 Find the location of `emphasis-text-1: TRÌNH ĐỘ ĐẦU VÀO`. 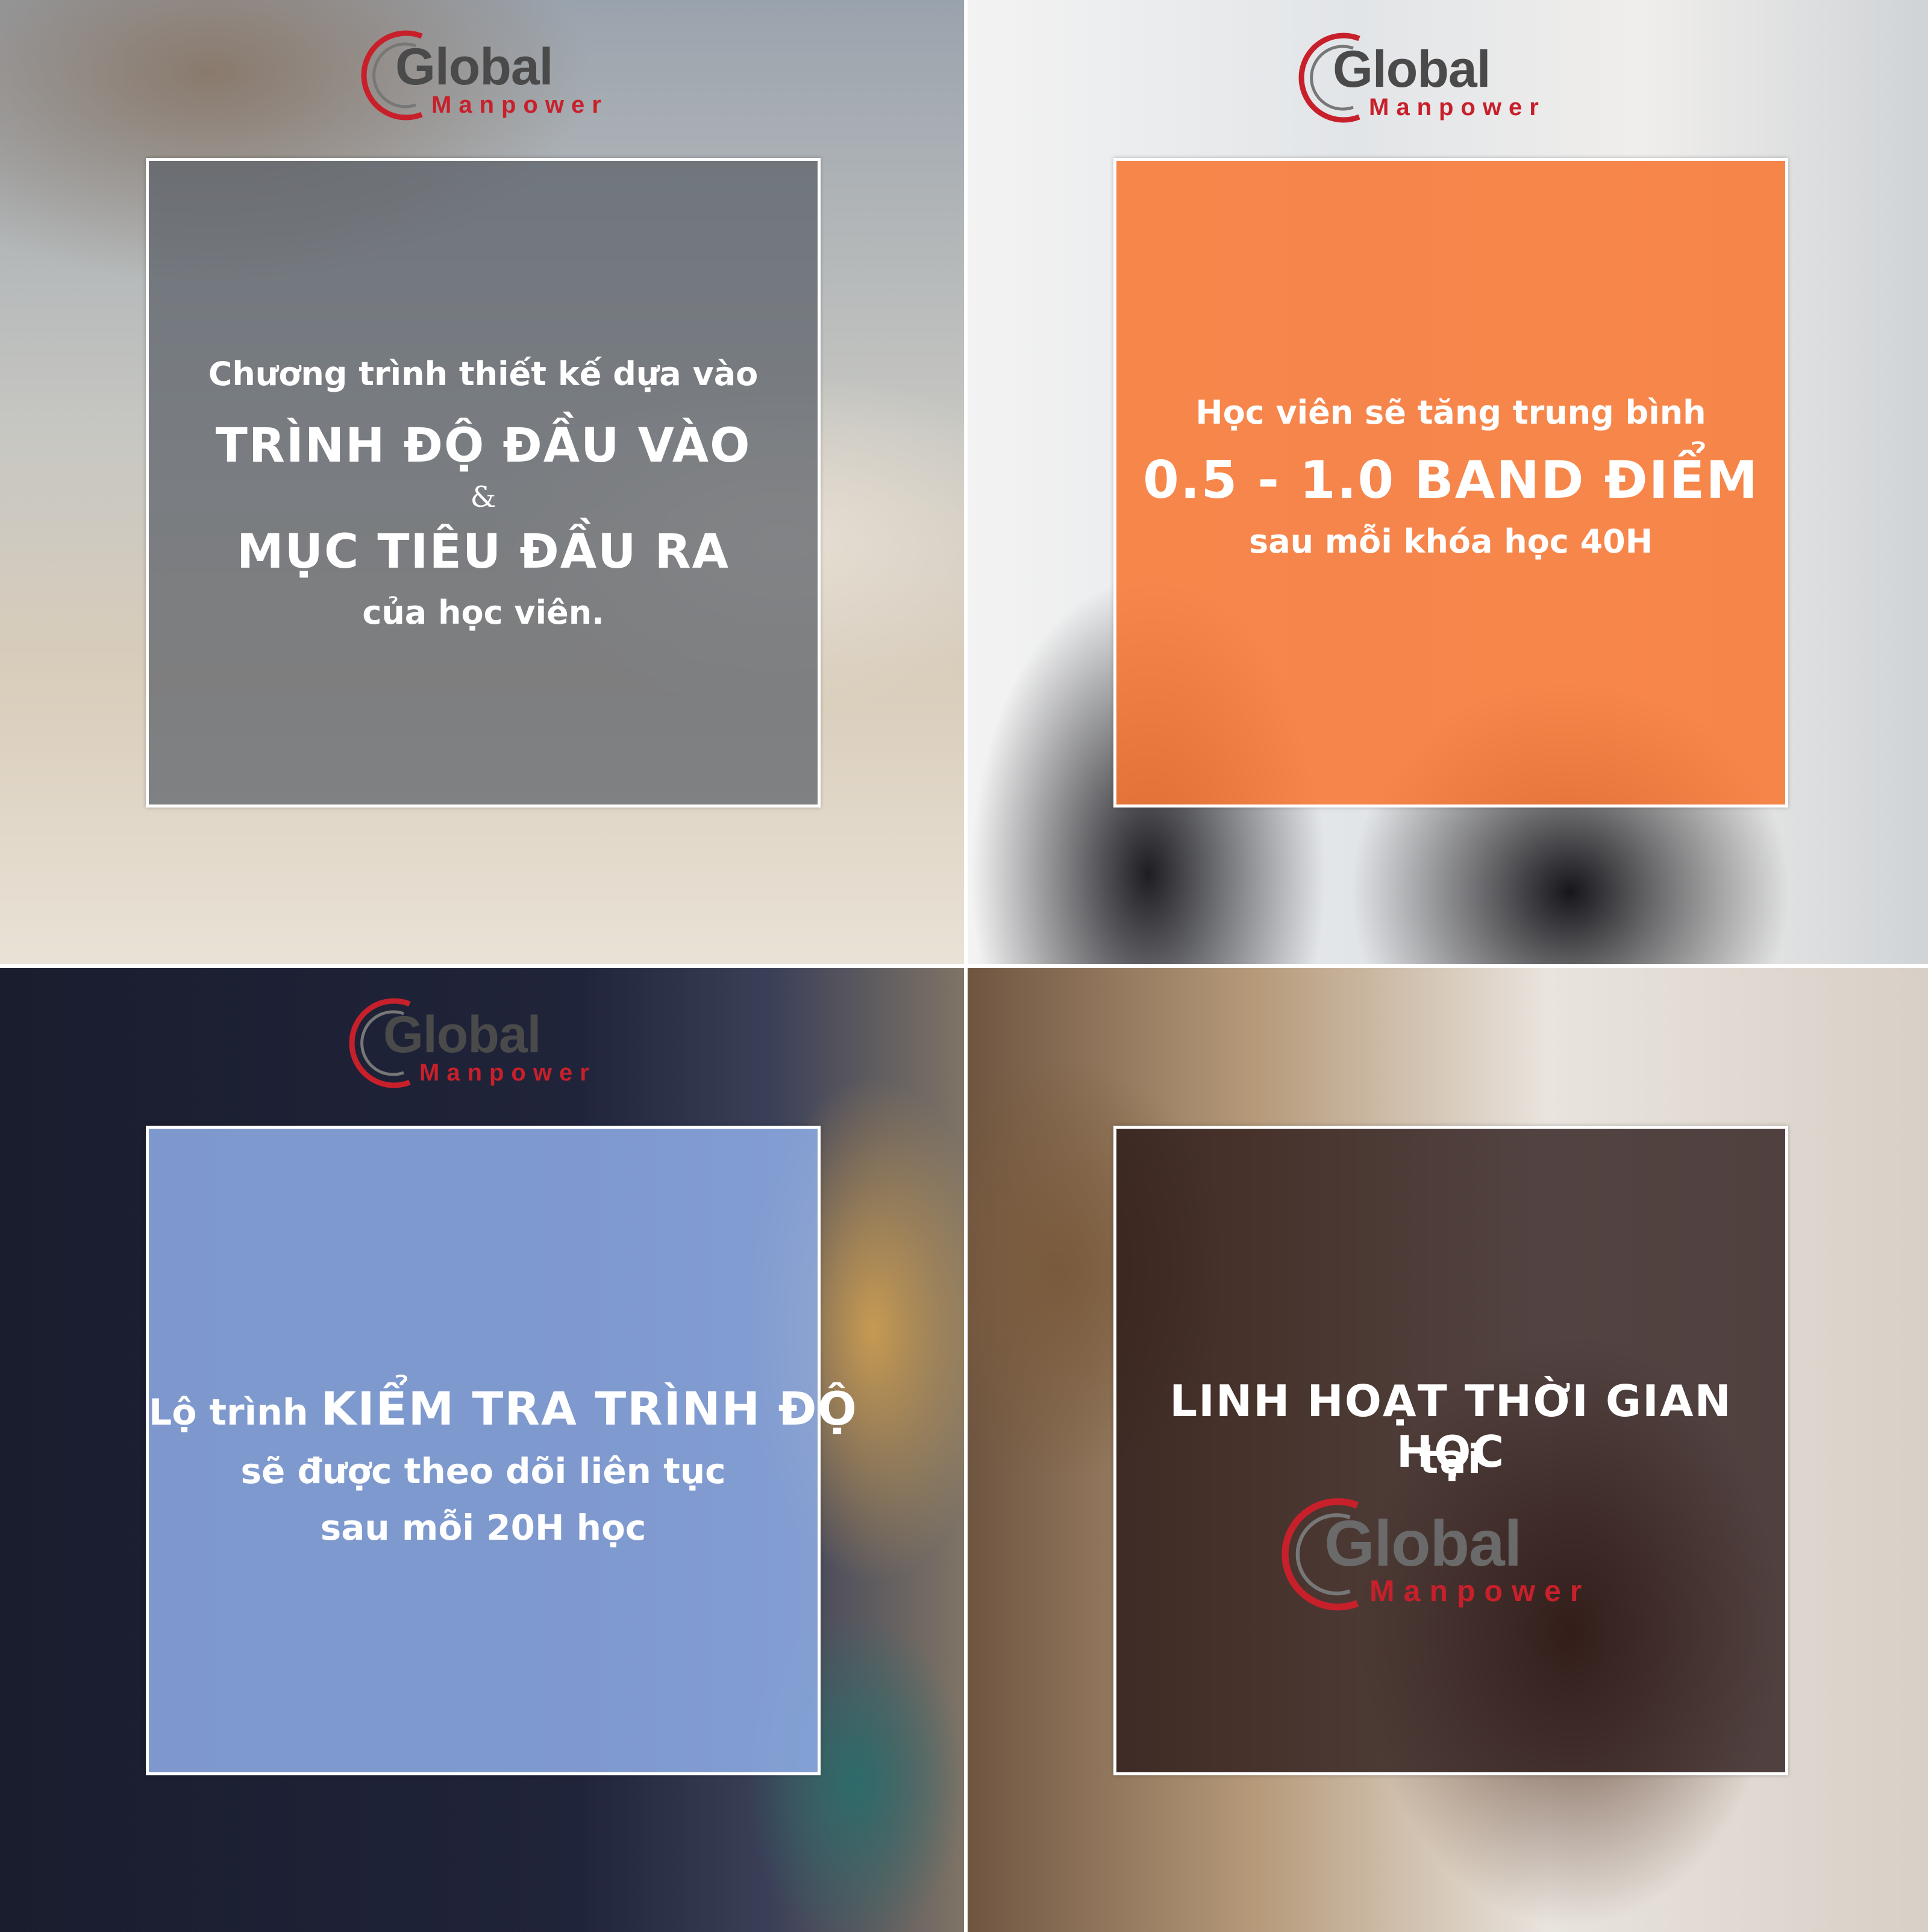

emphasis-text-1: TRÌNH ĐỘ ĐẦU VÀO is located at coordinates (483, 446).